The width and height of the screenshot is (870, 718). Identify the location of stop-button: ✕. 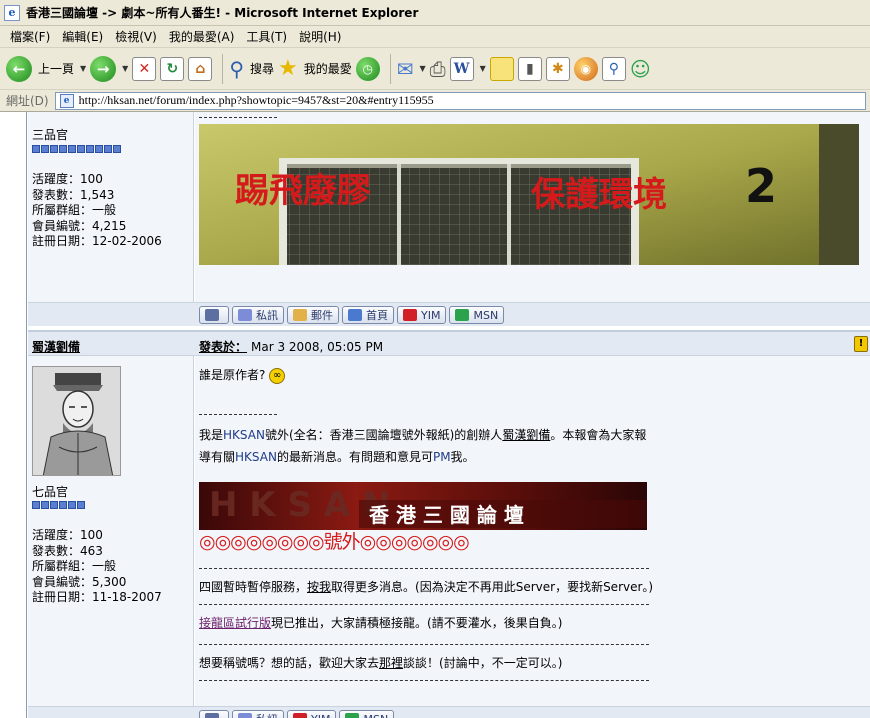
(144, 69).